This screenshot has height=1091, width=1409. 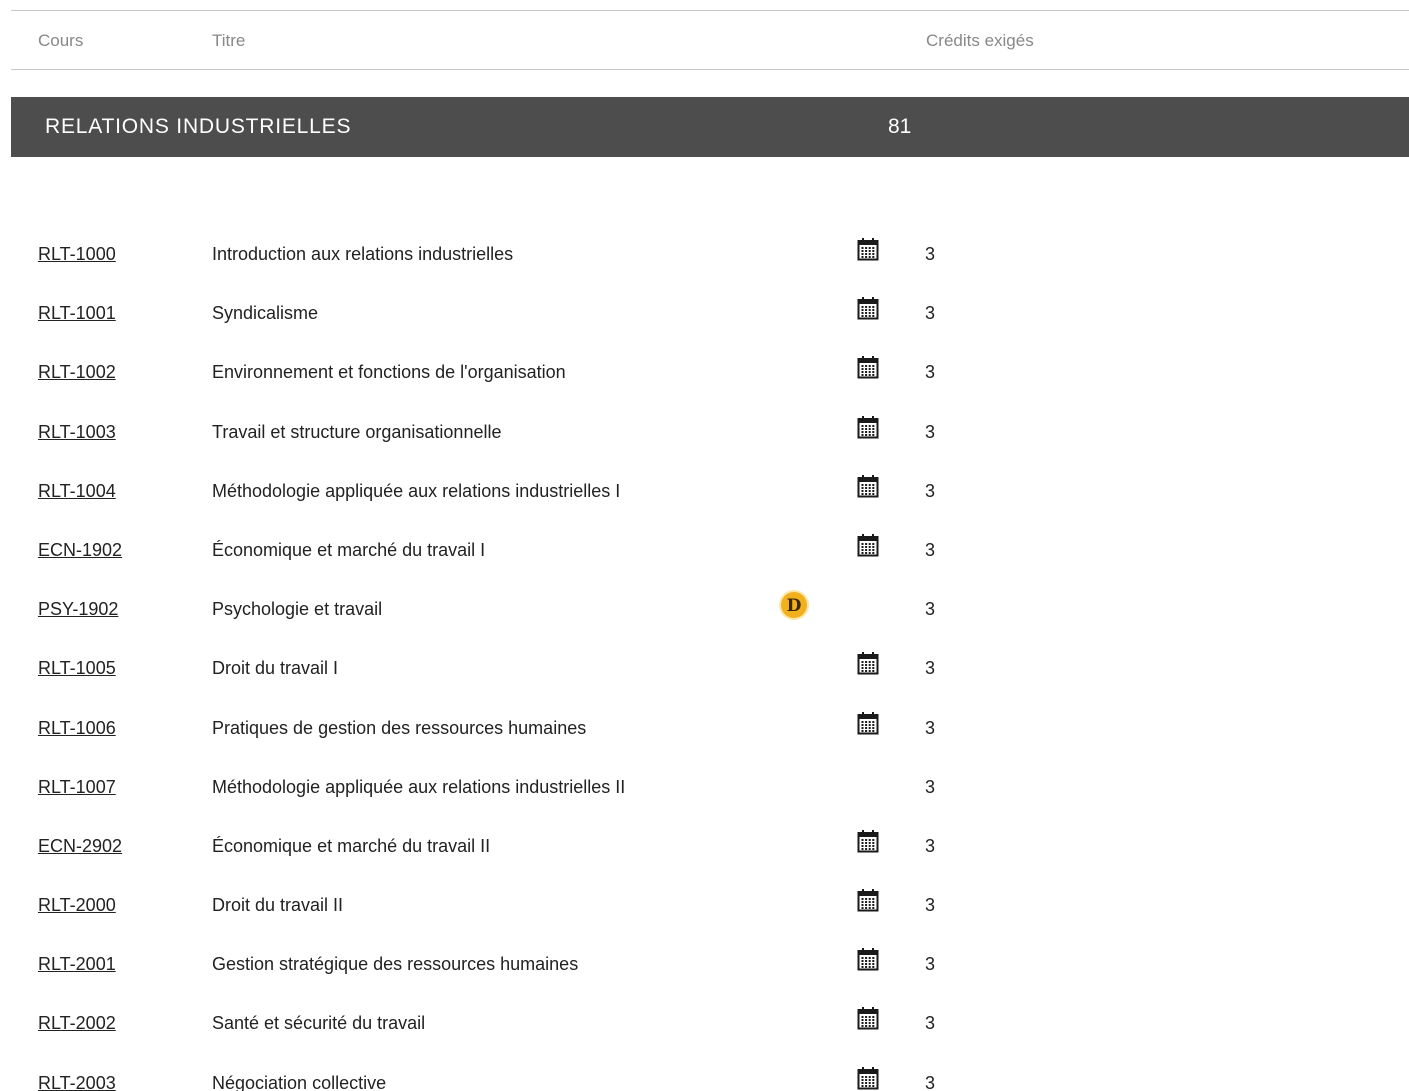 I want to click on course-row: RLT-1005 Droit du travail I 3, so click(x=704, y=668).